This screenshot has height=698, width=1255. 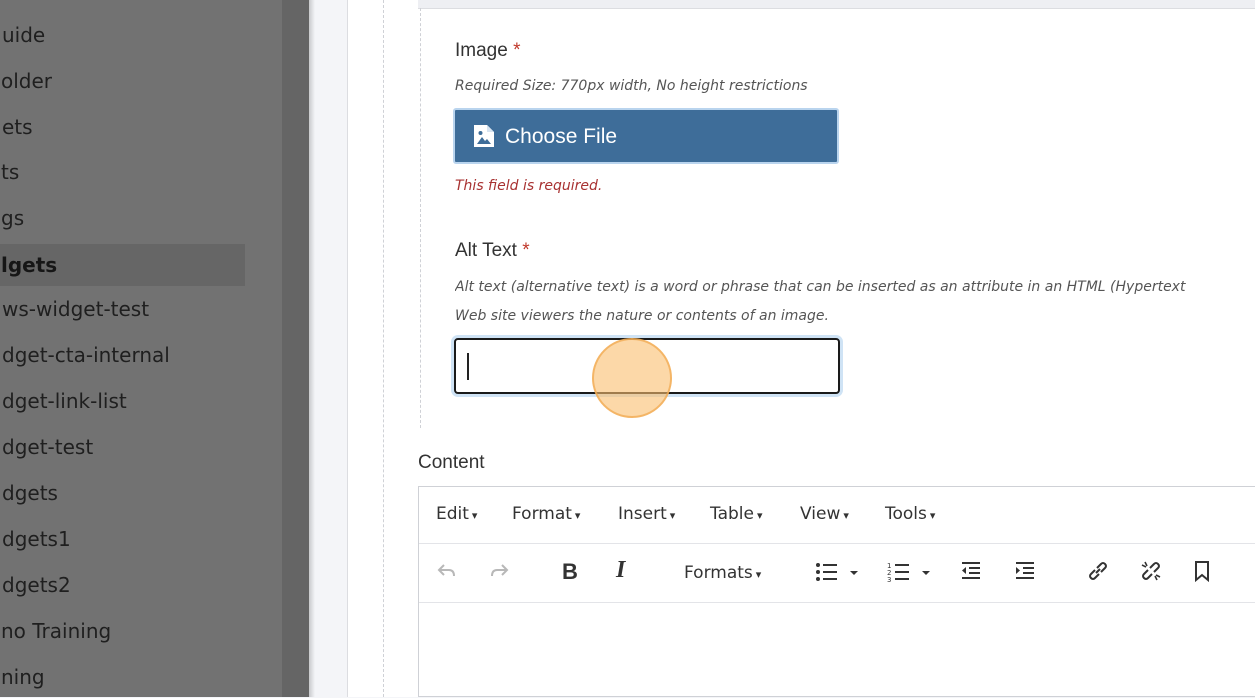 What do you see at coordinates (76, 309) in the screenshot?
I see `sidebar-item-label: ws-widget-test` at bounding box center [76, 309].